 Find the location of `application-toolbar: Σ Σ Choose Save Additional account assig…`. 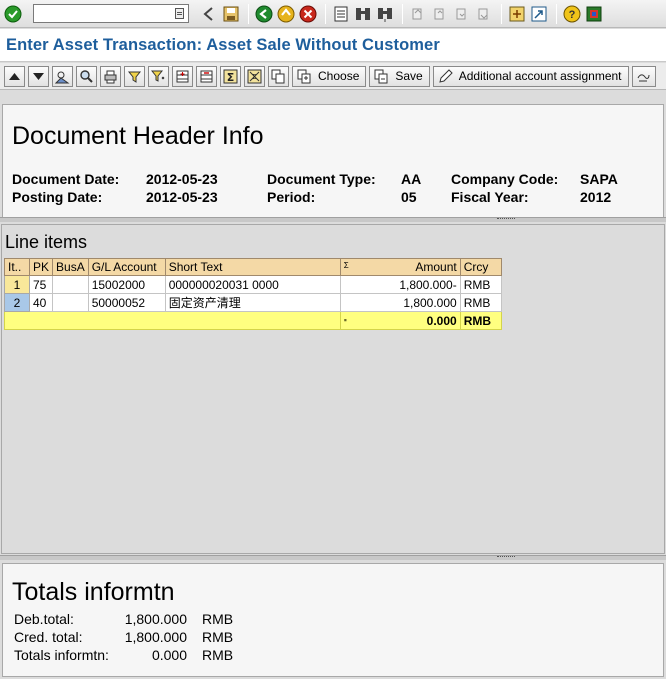

application-toolbar: Σ Σ Choose Save Additional account assig… is located at coordinates (333, 76).